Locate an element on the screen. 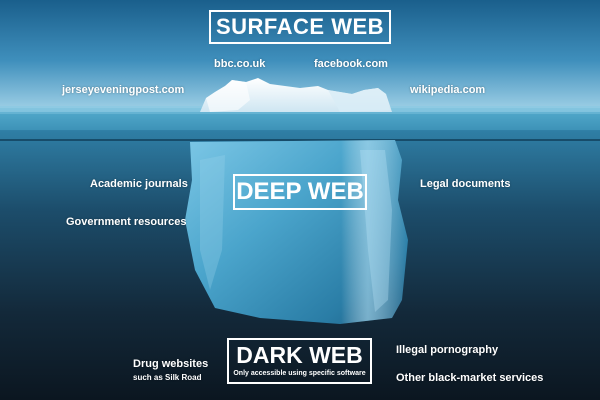 The width and height of the screenshot is (600, 400). deep-example-government-resources: Government resources is located at coordinates (126, 222).